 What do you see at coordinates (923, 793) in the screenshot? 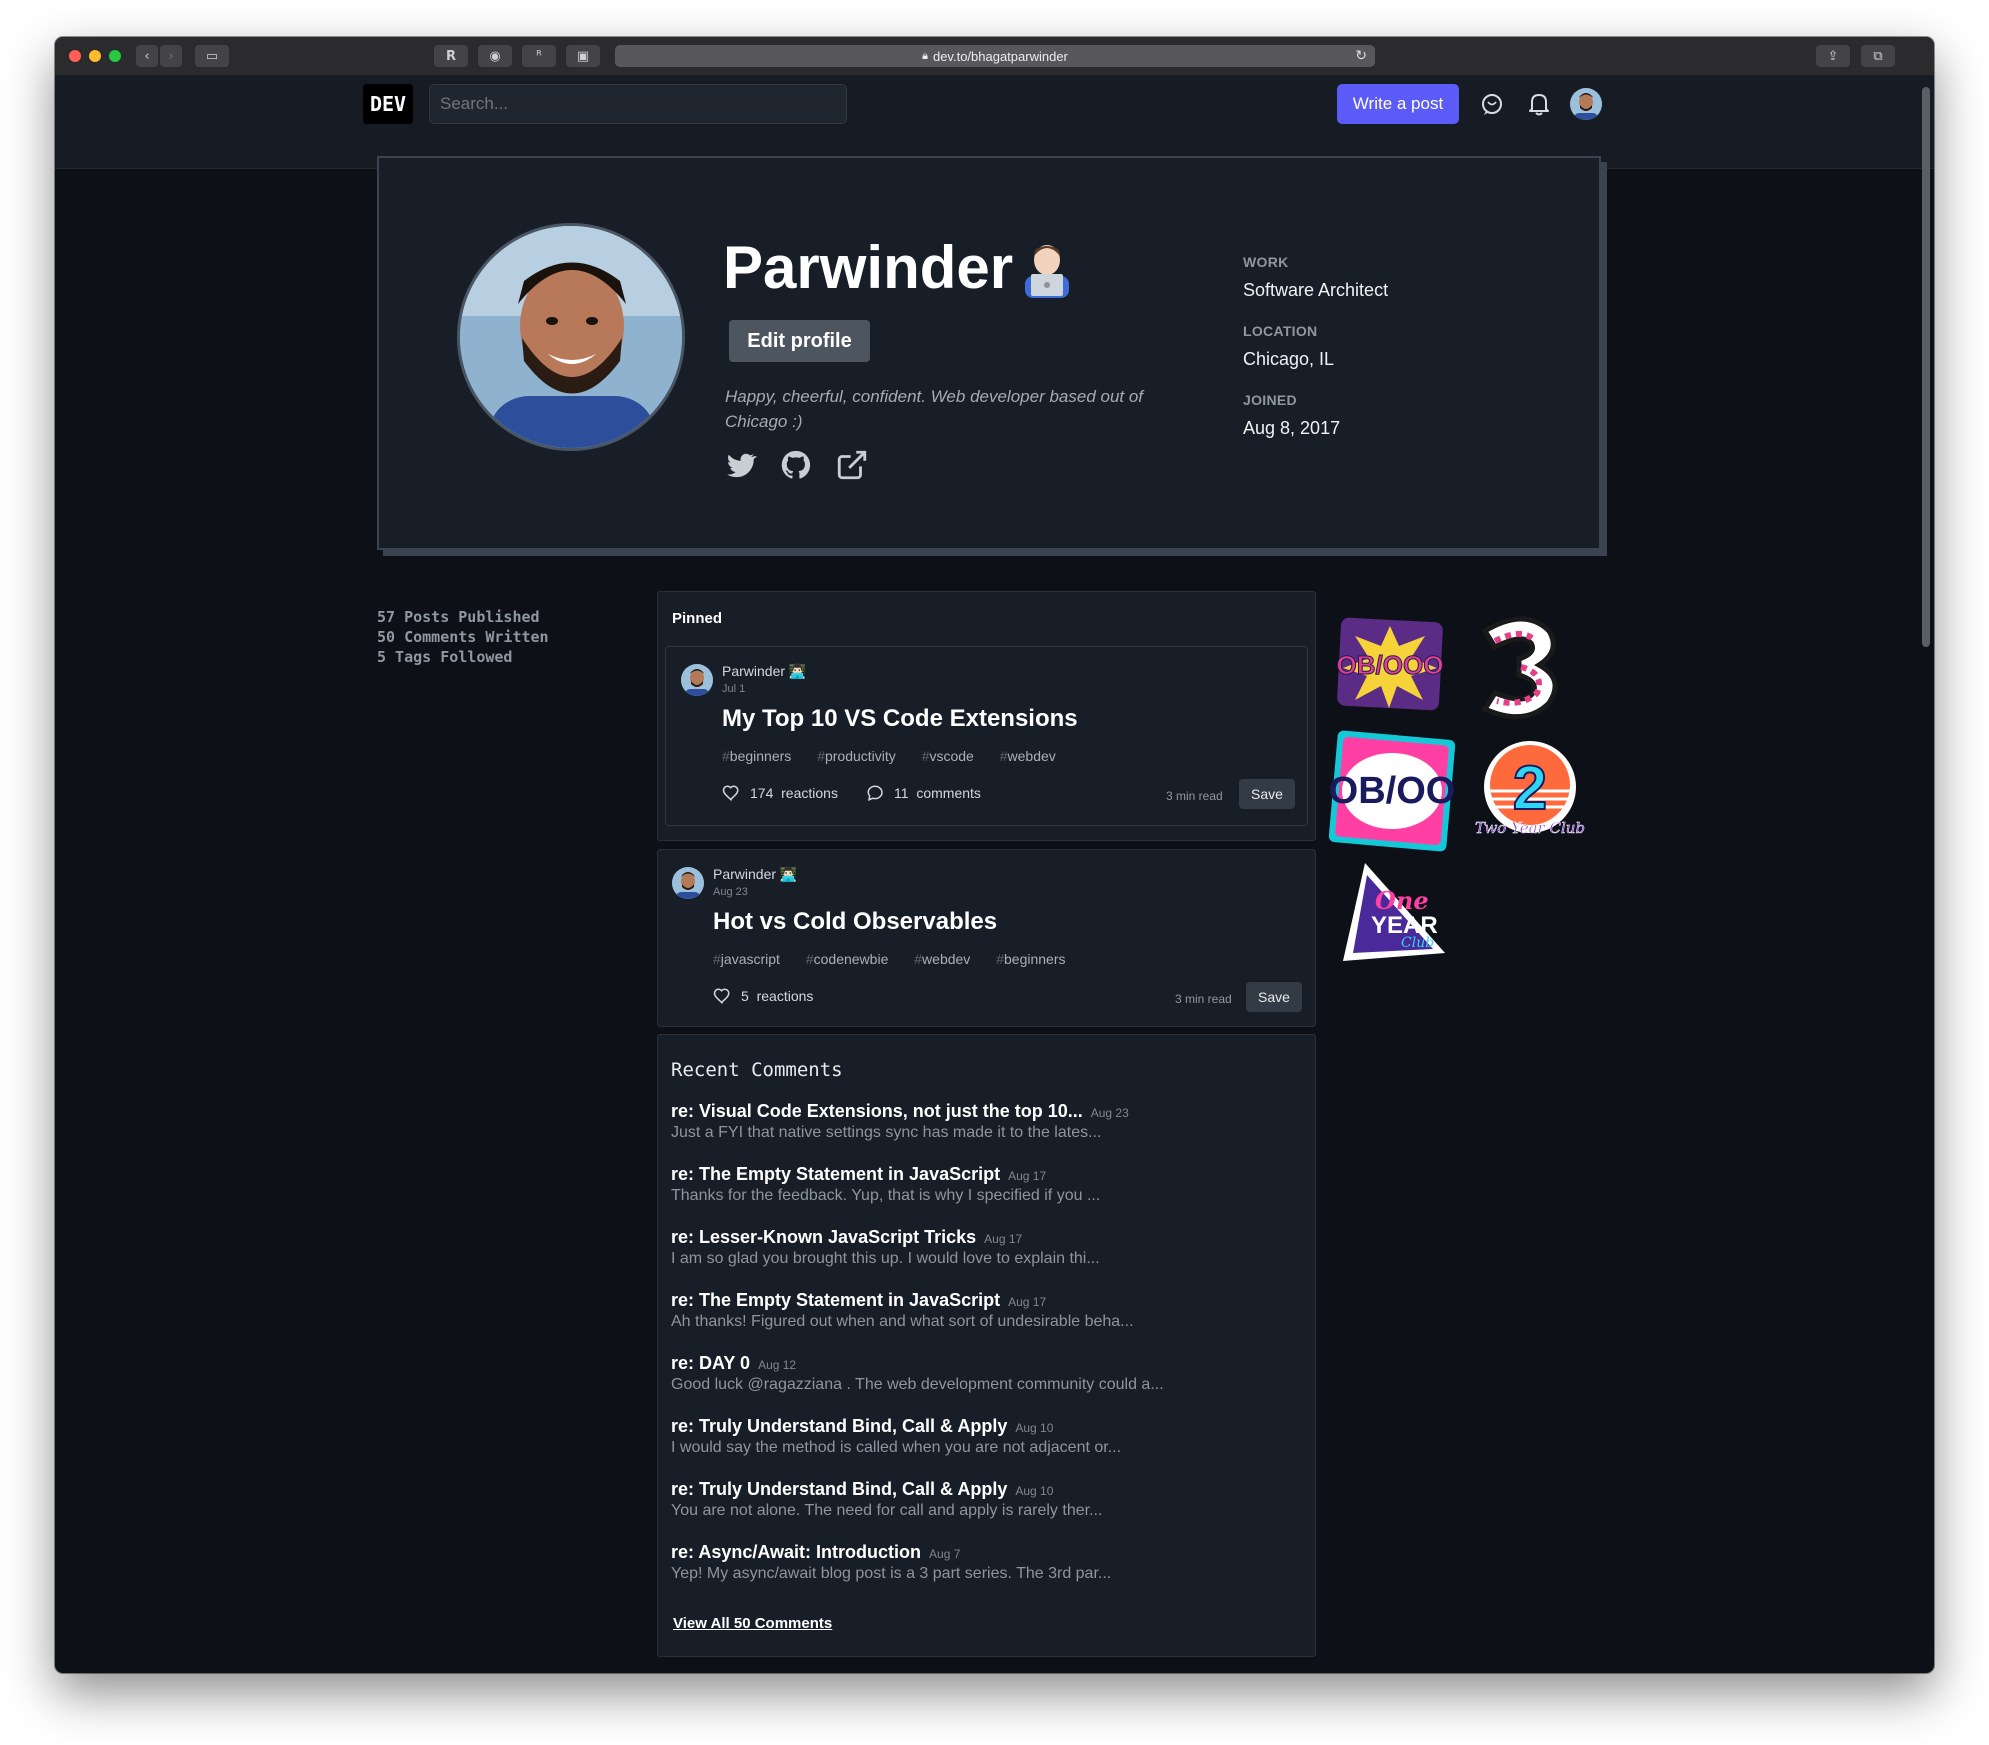
I see `comments-link: 11 comments` at bounding box center [923, 793].